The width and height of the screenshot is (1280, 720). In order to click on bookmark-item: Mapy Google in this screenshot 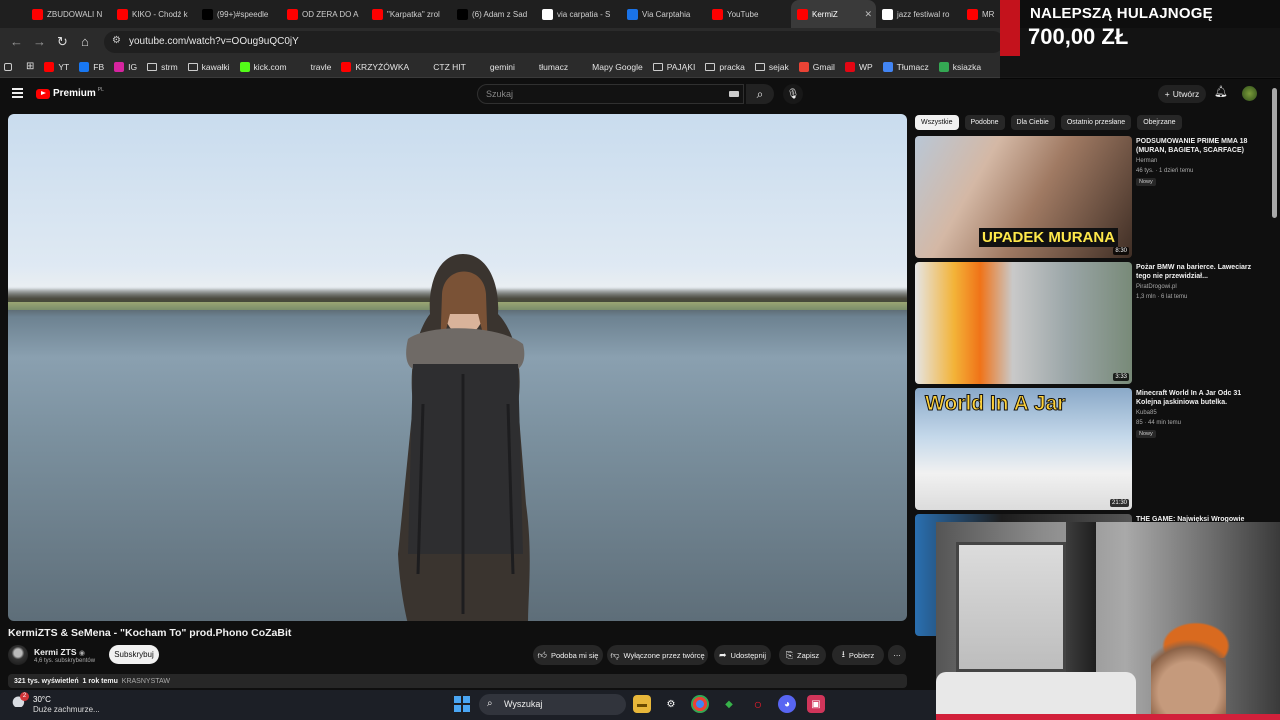, I will do `click(610, 67)`.